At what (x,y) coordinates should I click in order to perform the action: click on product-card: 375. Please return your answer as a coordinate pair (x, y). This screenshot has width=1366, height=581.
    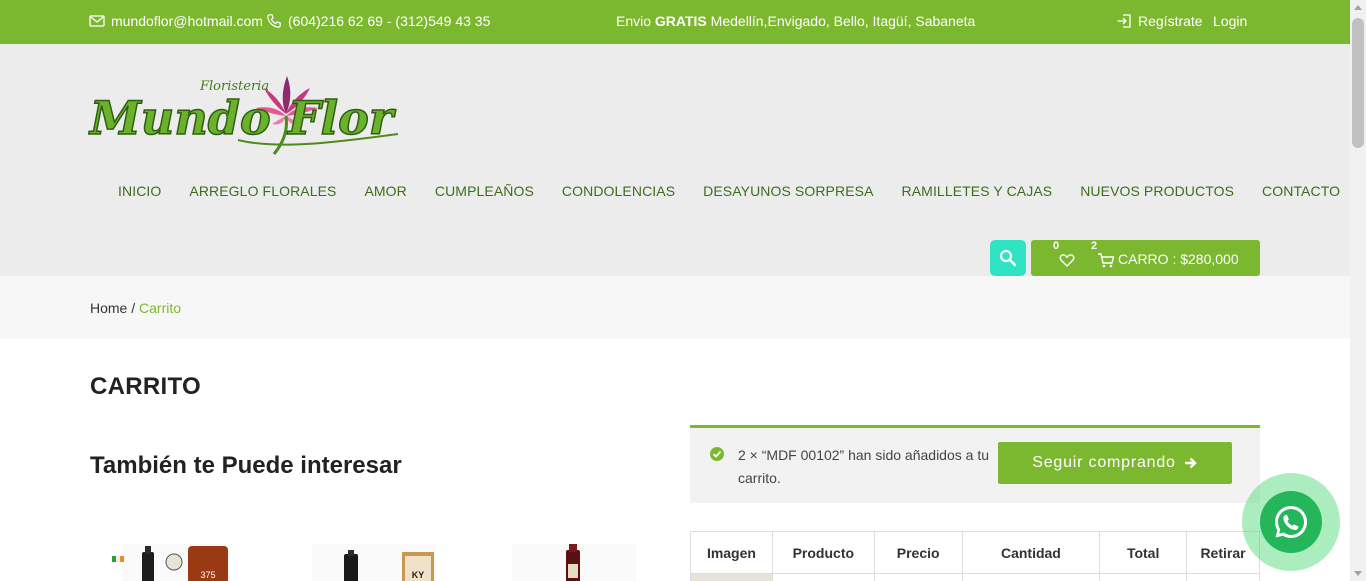
    Looking at the image, I should click on (170, 562).